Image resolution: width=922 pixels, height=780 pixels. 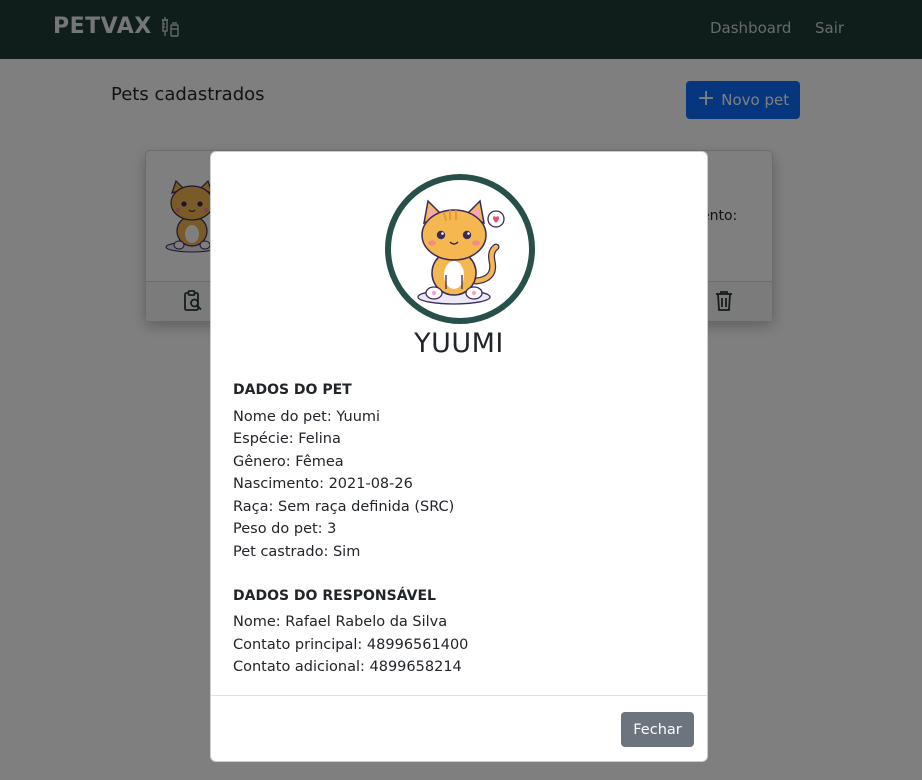 What do you see at coordinates (307, 417) in the screenshot?
I see `pet-name-line: Nome do pet: Yuumi` at bounding box center [307, 417].